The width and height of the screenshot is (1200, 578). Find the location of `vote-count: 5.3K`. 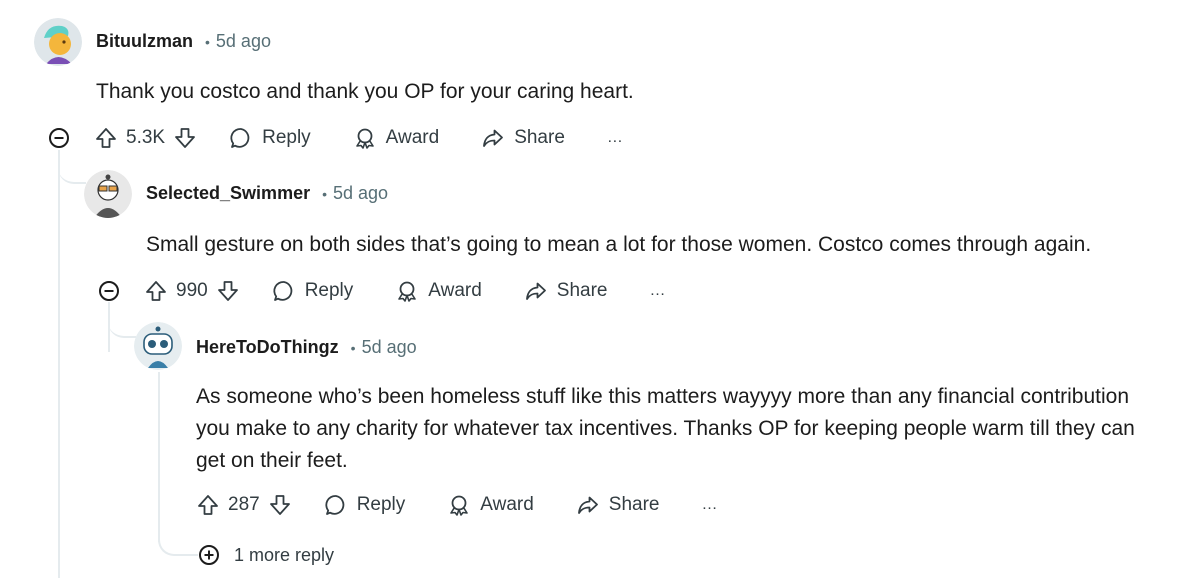

vote-count: 5.3K is located at coordinates (146, 137).